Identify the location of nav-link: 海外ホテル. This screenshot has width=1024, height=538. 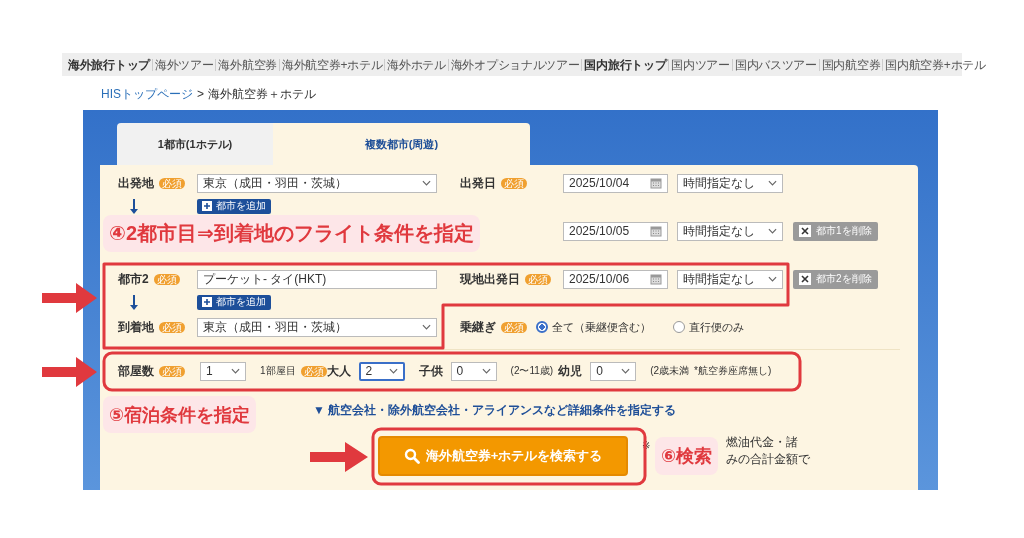
(416, 64).